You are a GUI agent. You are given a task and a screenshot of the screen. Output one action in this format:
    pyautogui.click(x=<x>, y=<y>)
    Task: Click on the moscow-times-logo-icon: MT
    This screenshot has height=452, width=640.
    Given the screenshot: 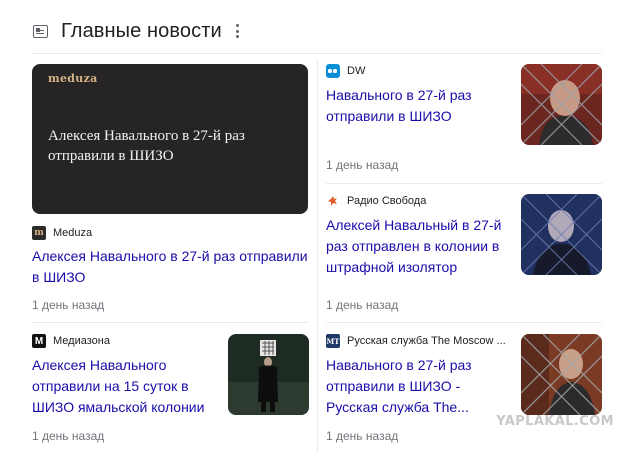 What is the action you would take?
    pyautogui.click(x=333, y=341)
    